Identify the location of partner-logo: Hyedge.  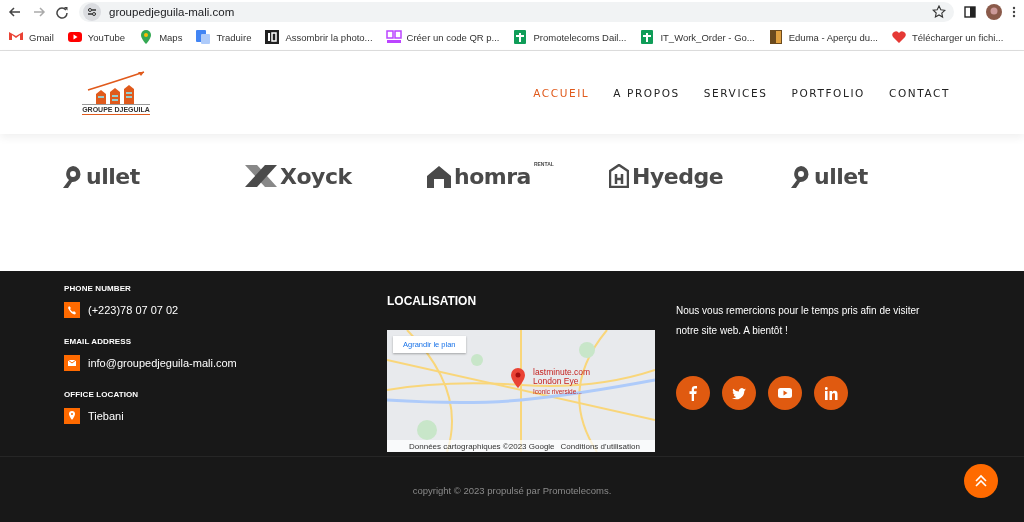
(700, 176).